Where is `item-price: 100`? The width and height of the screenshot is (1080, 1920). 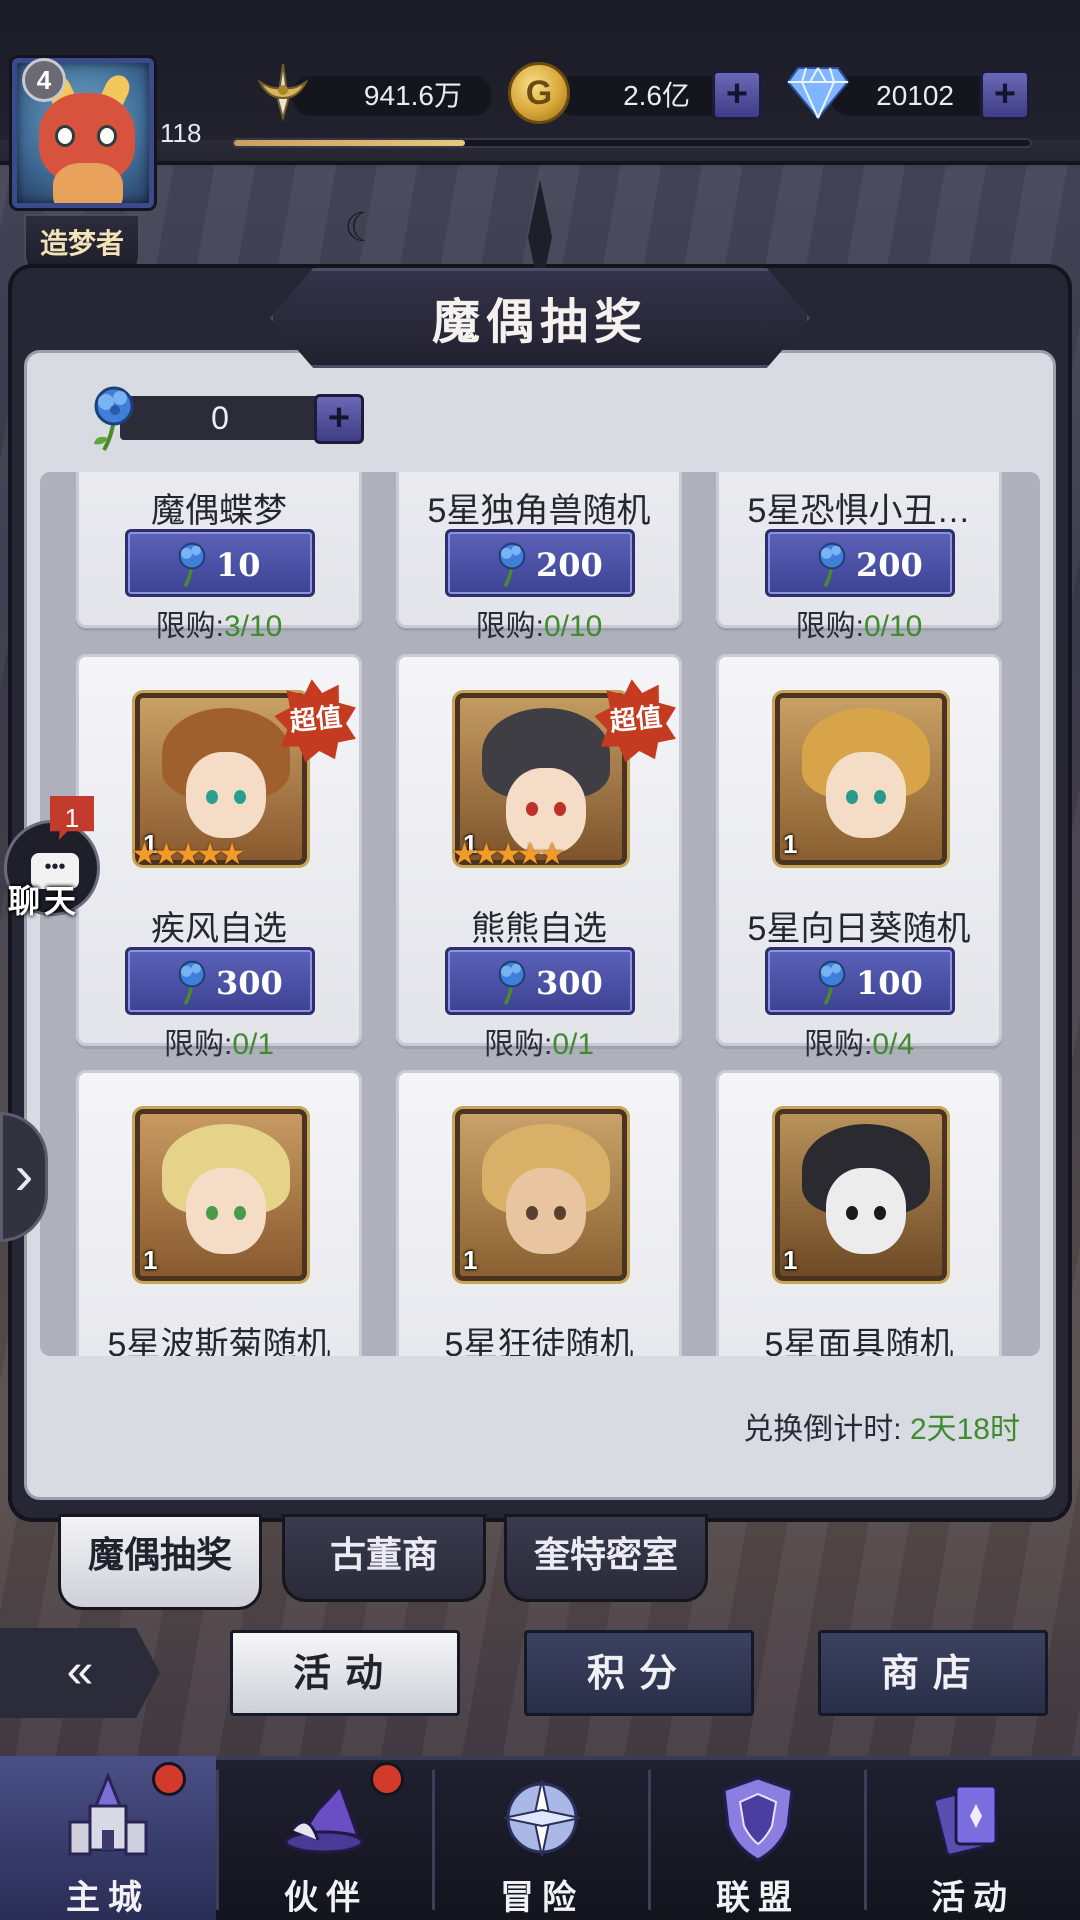
item-price: 100 is located at coordinates (889, 983).